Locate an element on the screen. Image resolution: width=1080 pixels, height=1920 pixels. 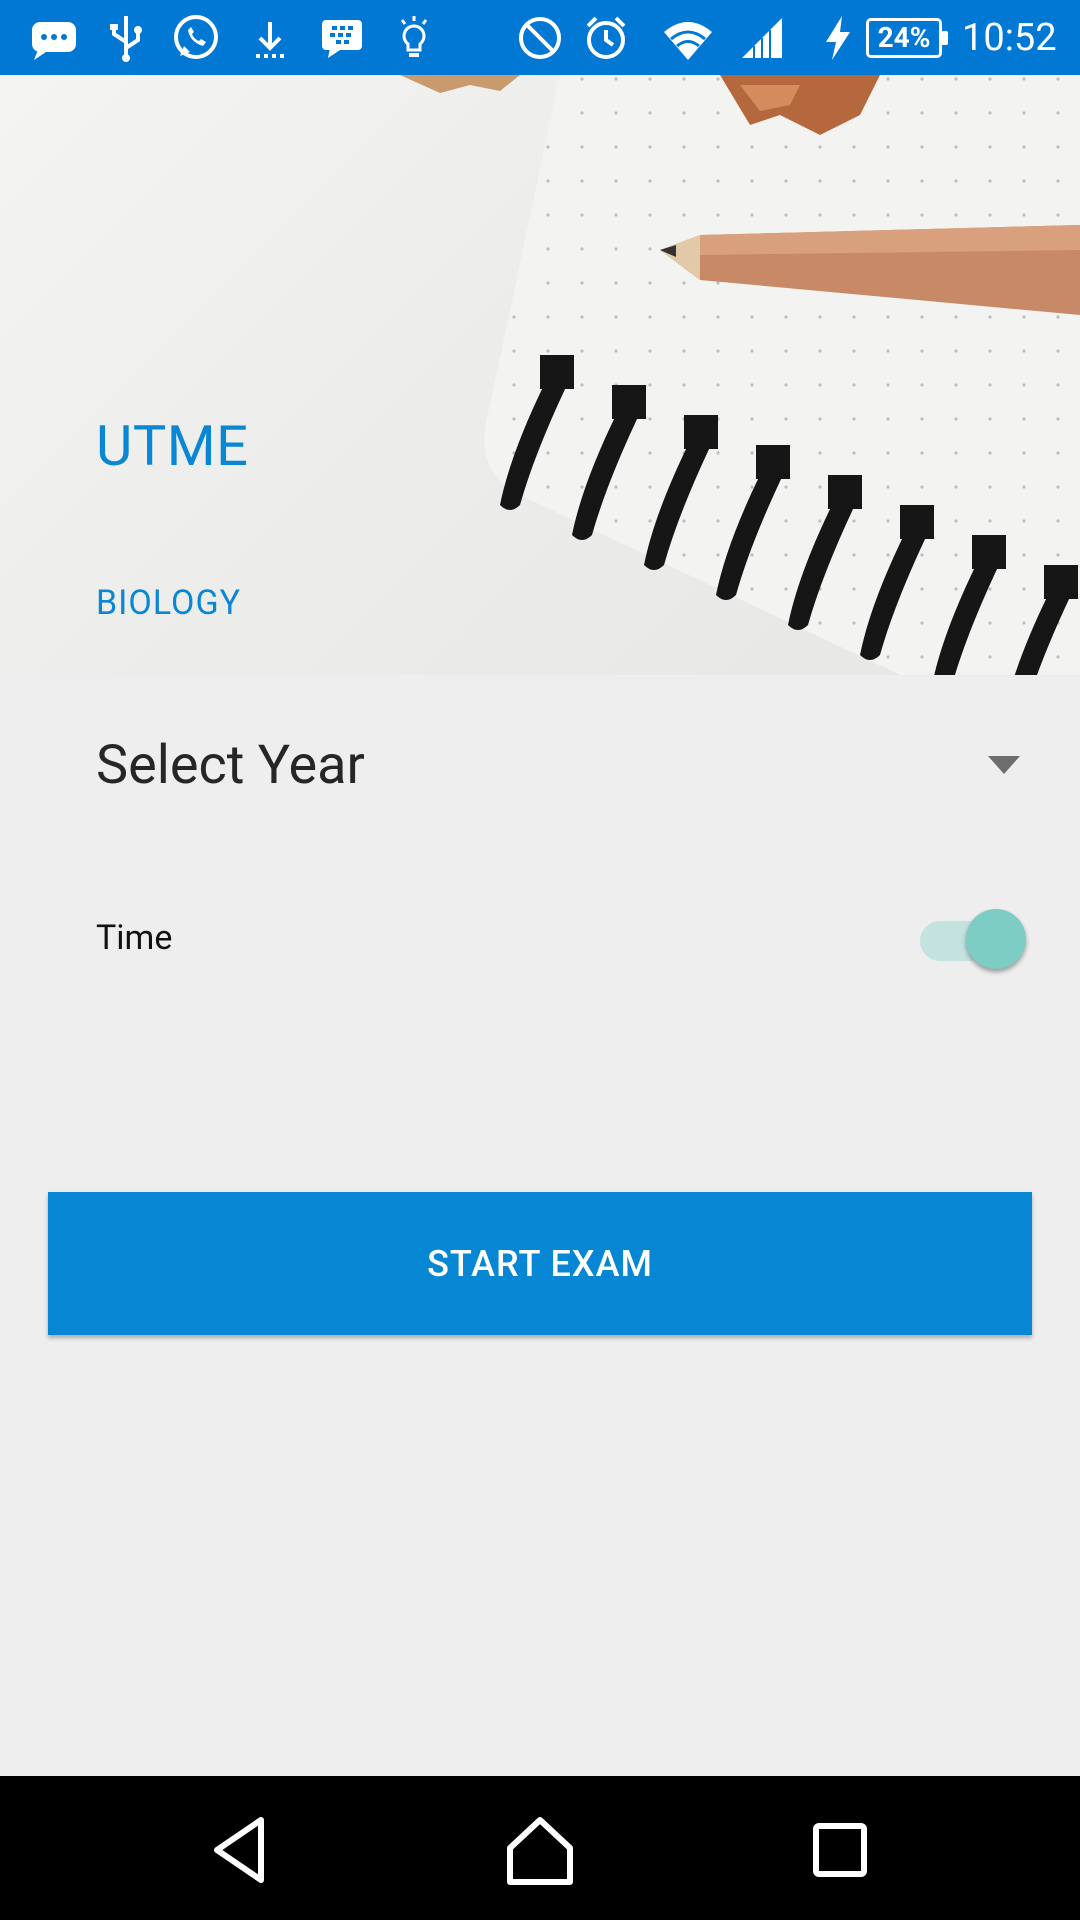
battery-icon: 24% is located at coordinates (907, 38).